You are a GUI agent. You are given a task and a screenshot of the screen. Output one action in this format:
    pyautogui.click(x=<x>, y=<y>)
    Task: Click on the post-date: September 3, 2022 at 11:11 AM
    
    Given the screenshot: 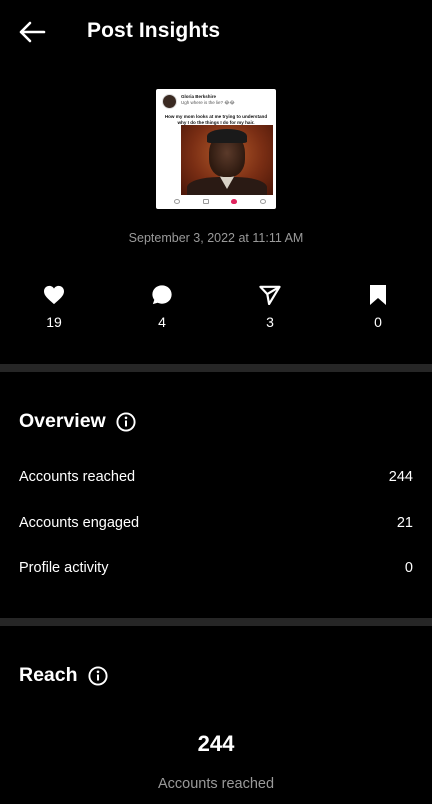 What is the action you would take?
    pyautogui.click(x=216, y=238)
    